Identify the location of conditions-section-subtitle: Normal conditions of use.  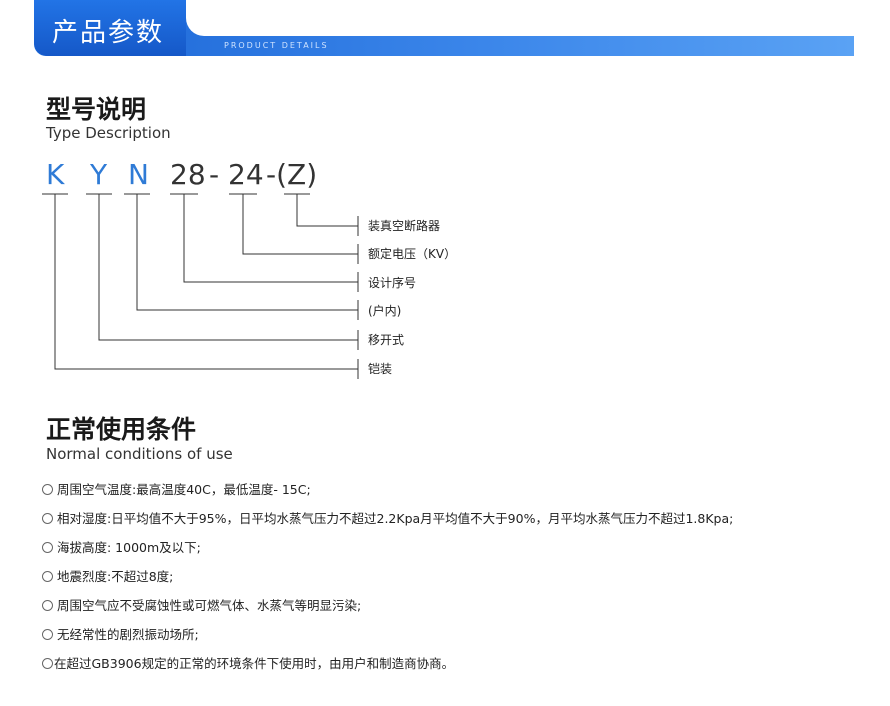
(139, 454).